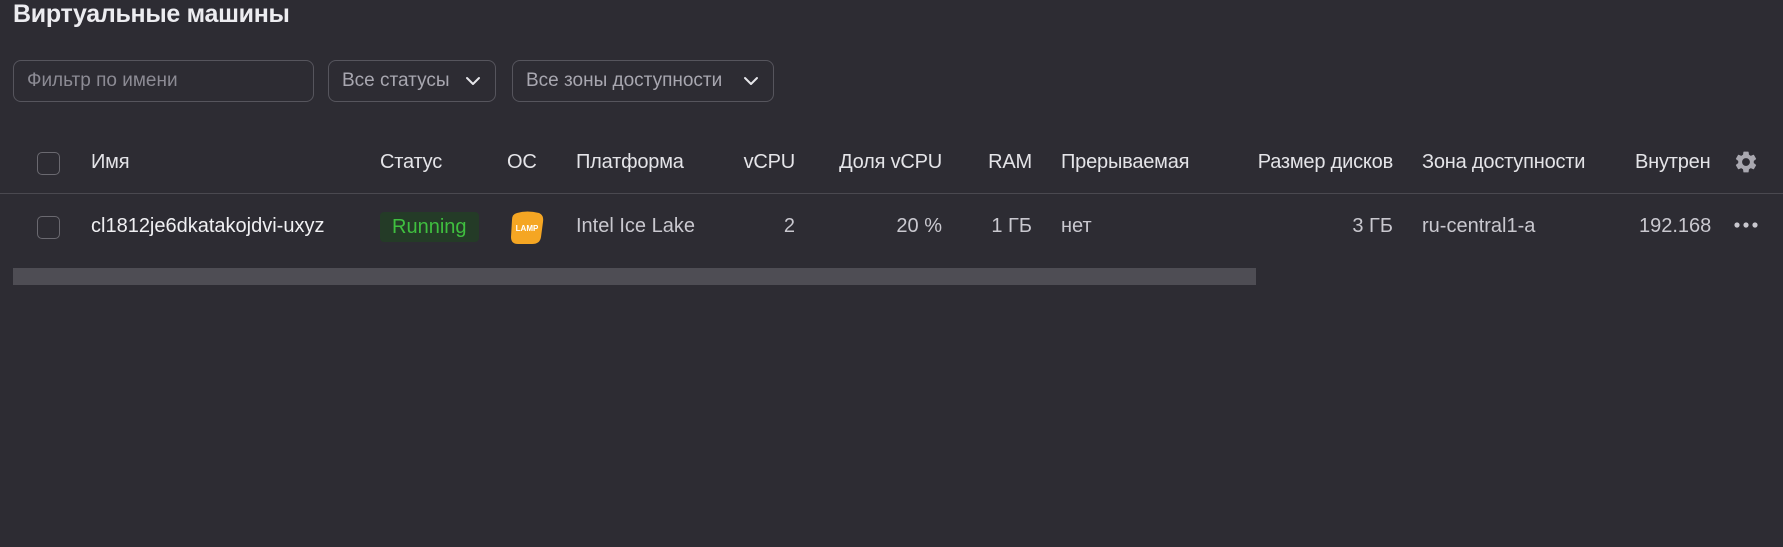 The image size is (1783, 547). I want to click on status-filter-label: Все статусы, so click(396, 80).